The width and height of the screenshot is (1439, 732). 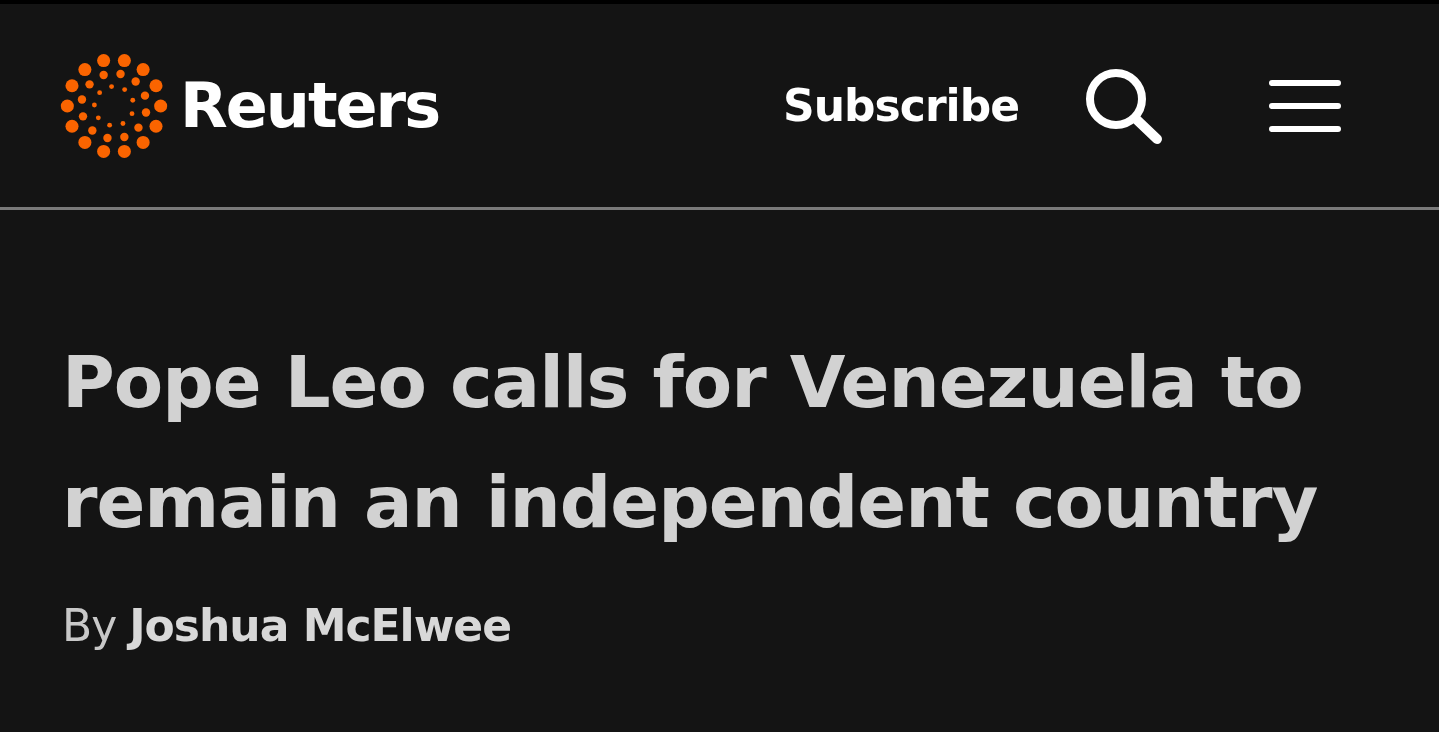 What do you see at coordinates (901, 105) in the screenshot?
I see `subscribe-button: Subscribe` at bounding box center [901, 105].